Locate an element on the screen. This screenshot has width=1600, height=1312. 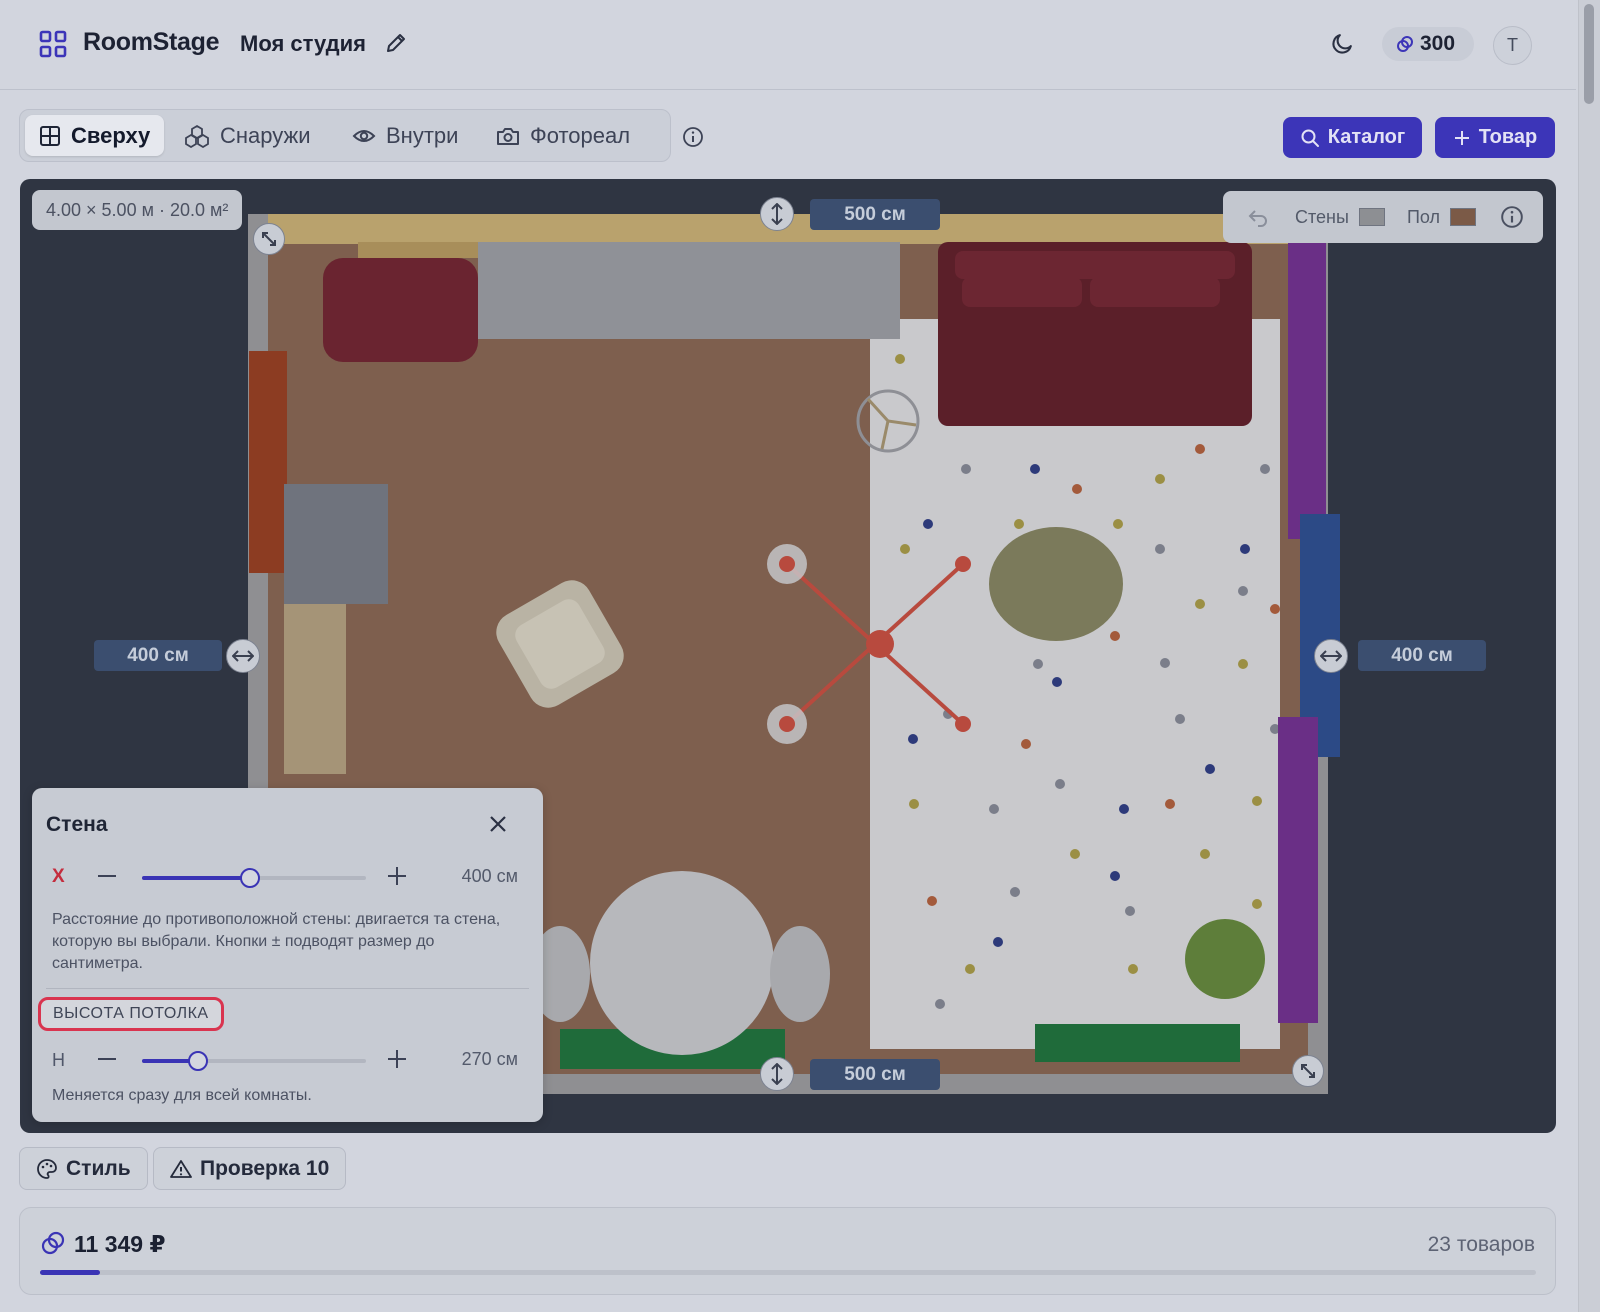
bottom-dimension-label: 500 см is located at coordinates (875, 1074).